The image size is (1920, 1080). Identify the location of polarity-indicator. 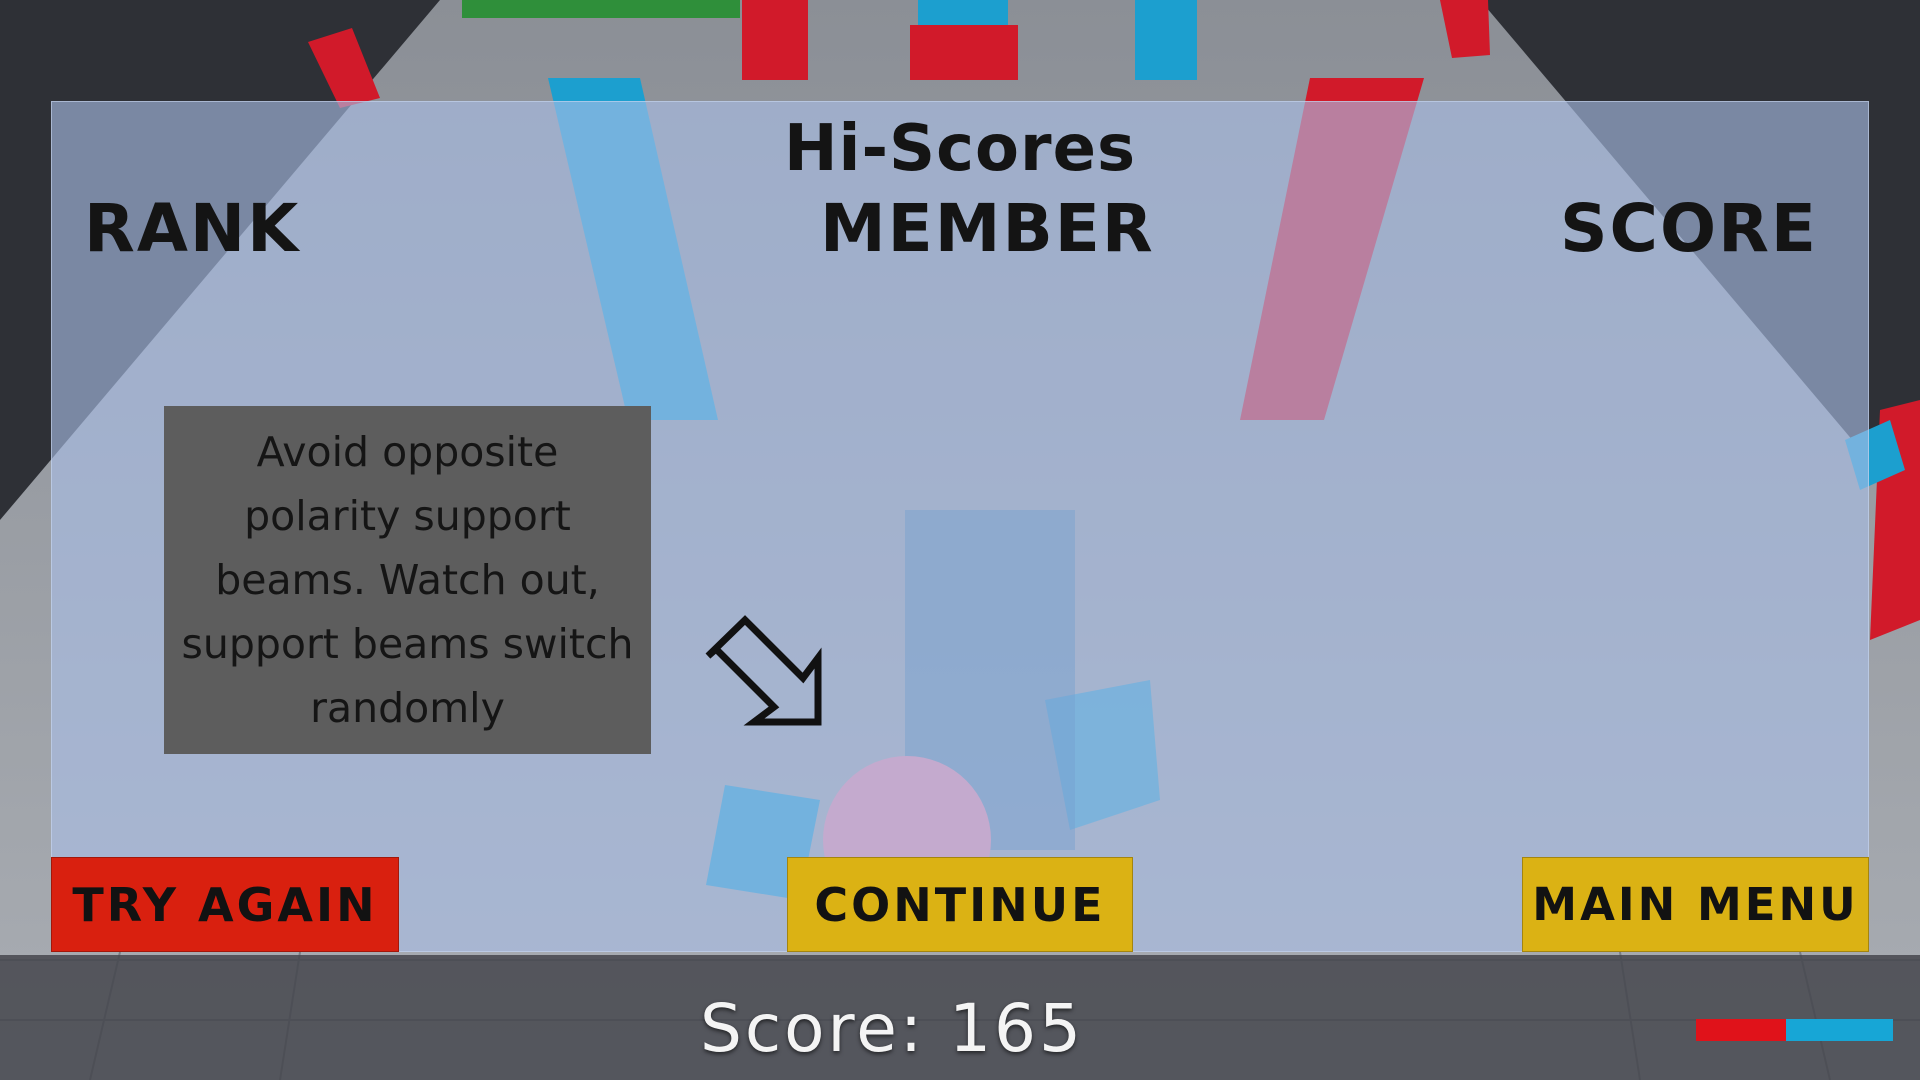
(1794, 1030).